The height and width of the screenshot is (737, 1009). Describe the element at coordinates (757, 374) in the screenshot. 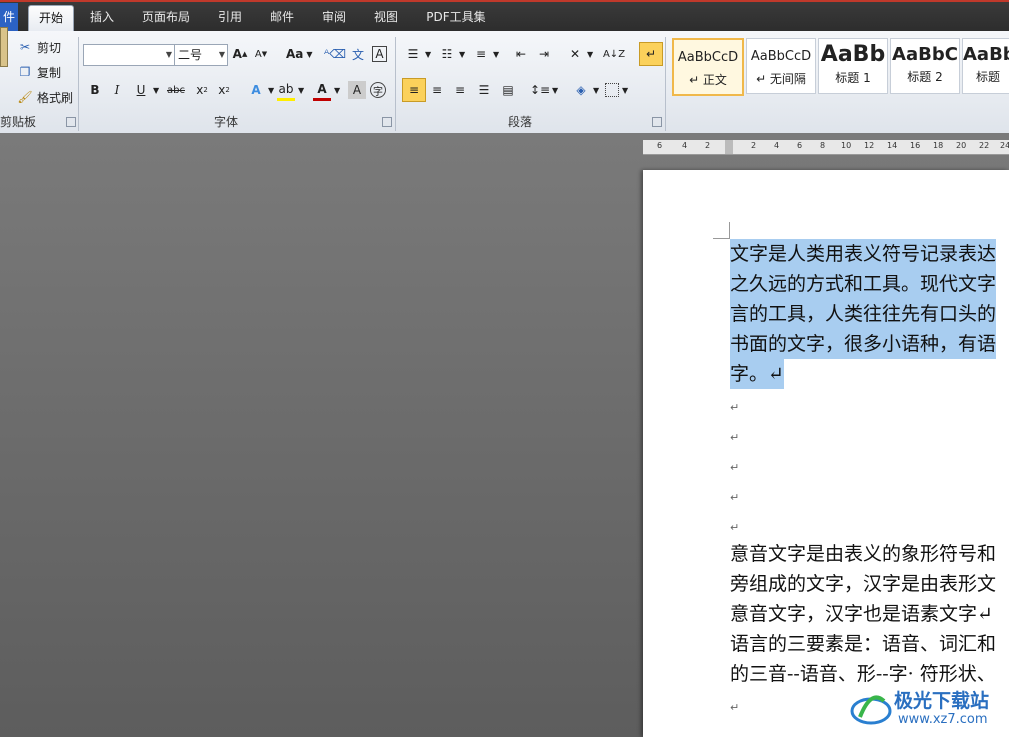

I see `selected-text-line: 字。↵` at that location.